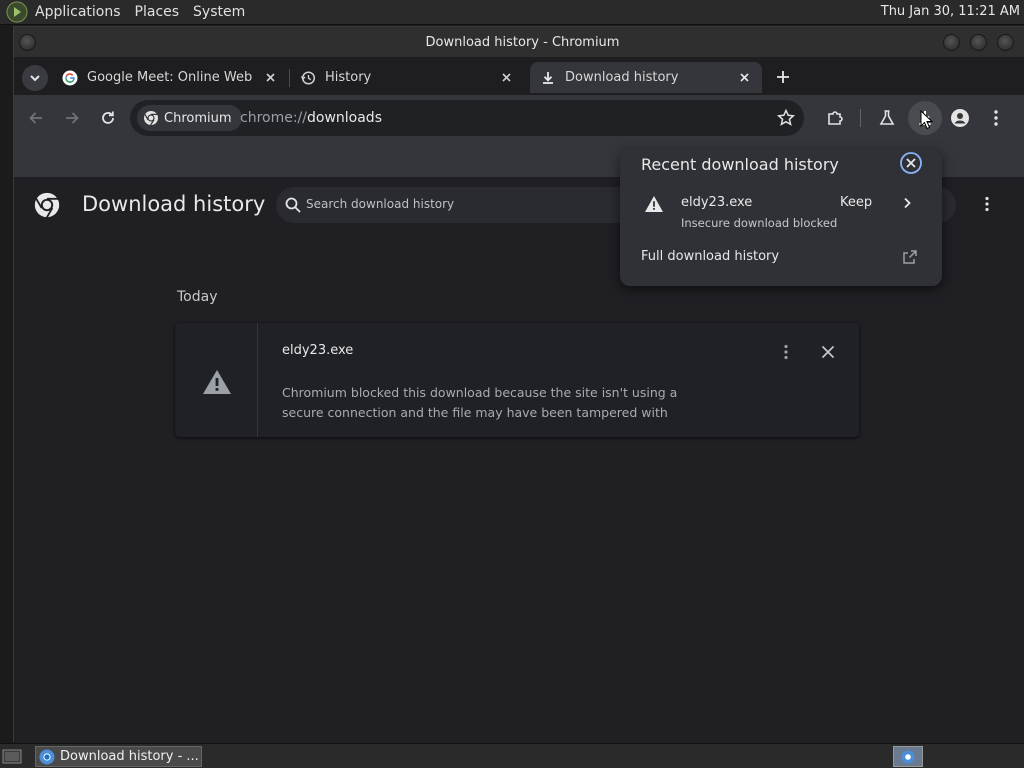 This screenshot has width=1024, height=768. What do you see at coordinates (927, 120) in the screenshot?
I see `mouse-cursor-icon` at bounding box center [927, 120].